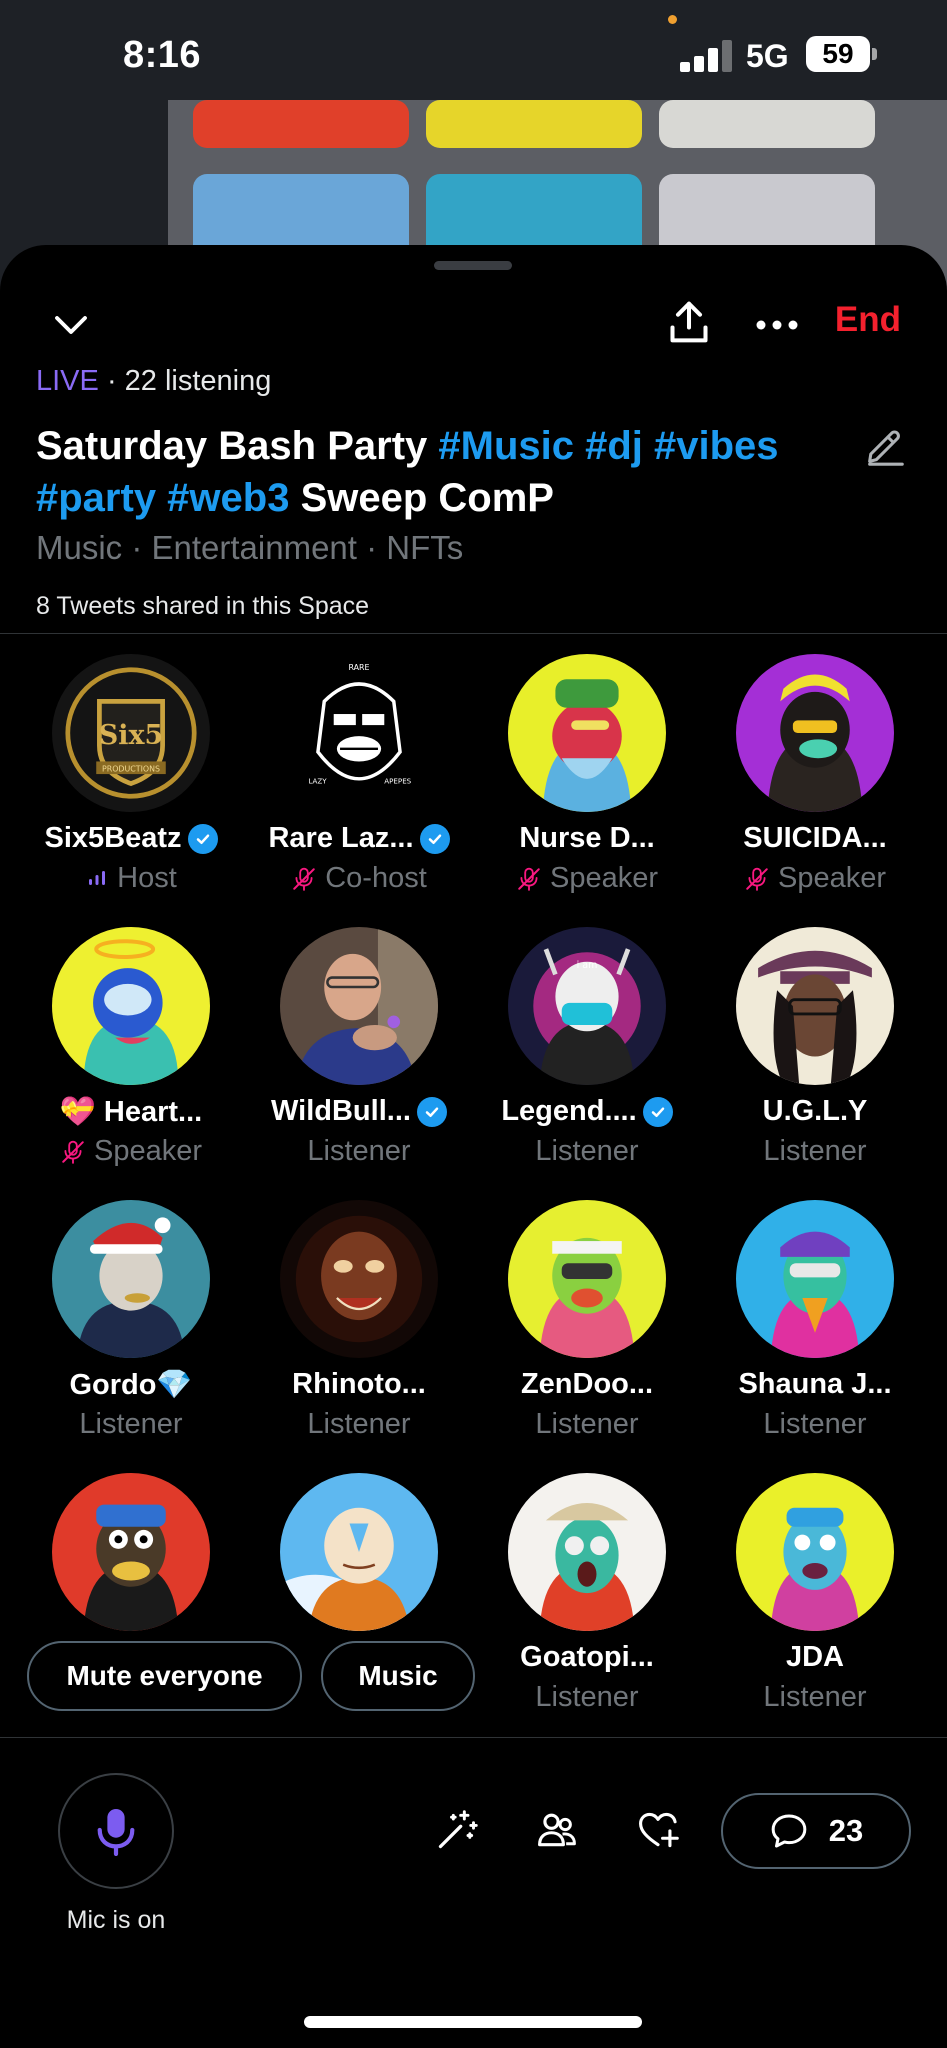  I want to click on edit-title-button, so click(885, 448).